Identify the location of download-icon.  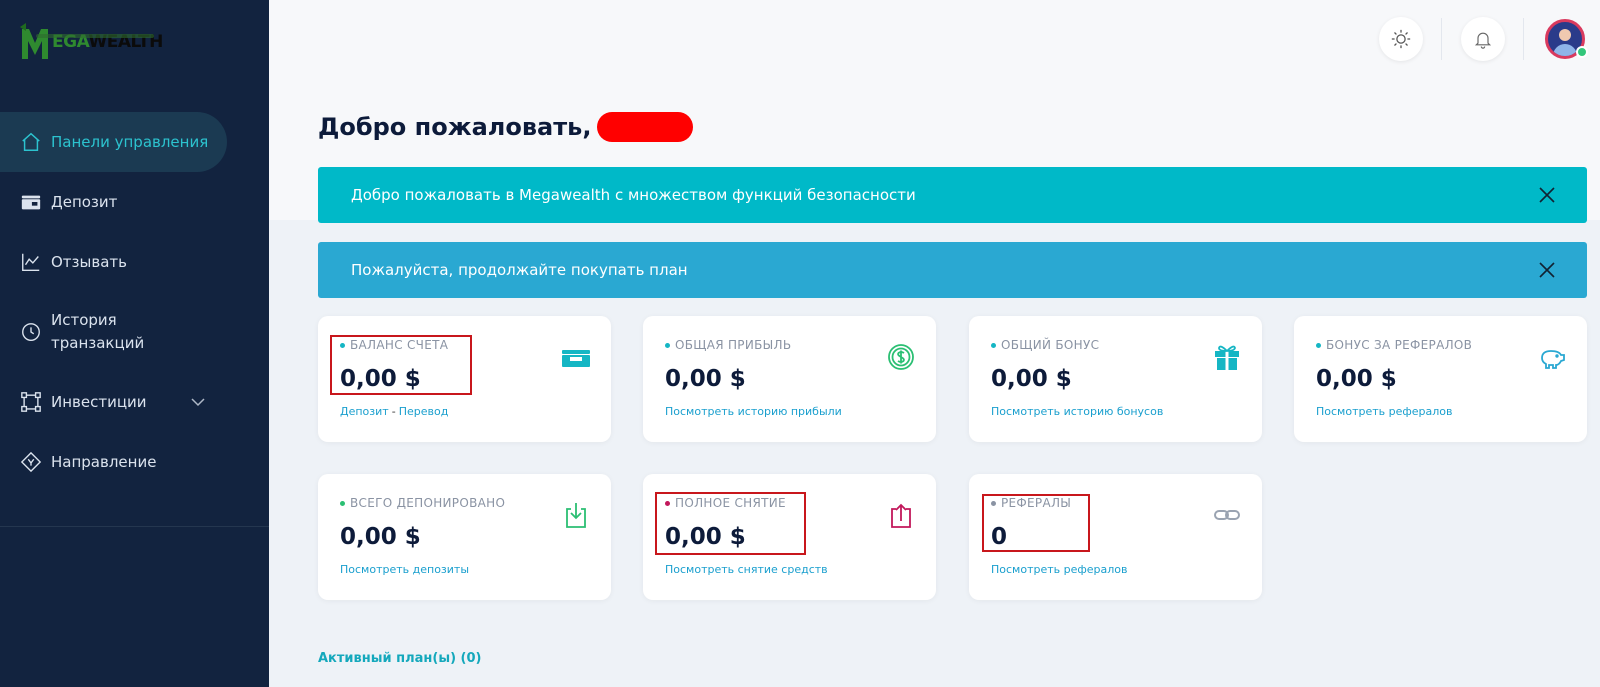
(576, 515).